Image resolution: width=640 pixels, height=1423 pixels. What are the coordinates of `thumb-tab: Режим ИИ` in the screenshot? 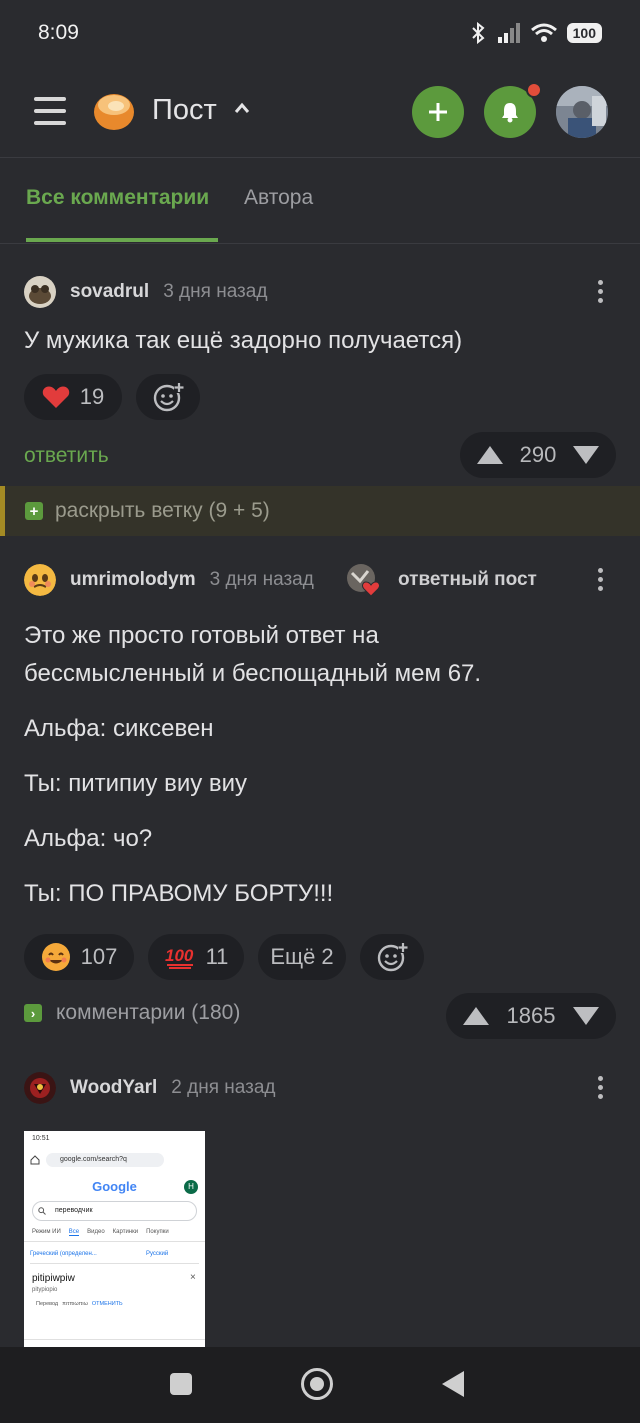 It's located at (46, 1232).